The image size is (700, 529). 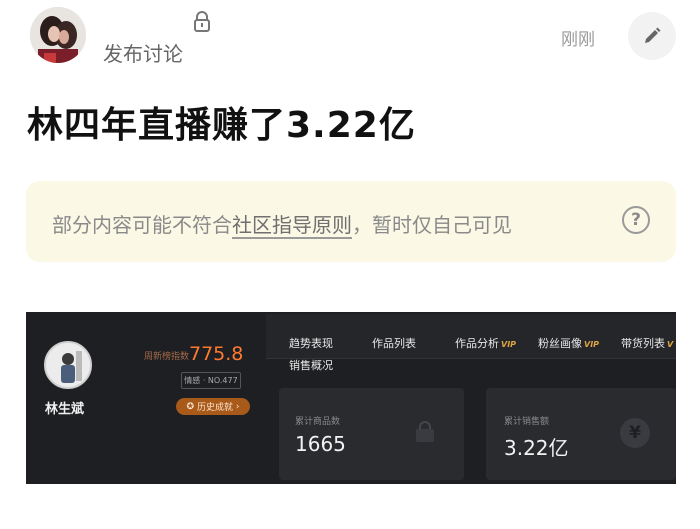 What do you see at coordinates (211, 380) in the screenshot?
I see `rank-tag: 情感 · NO.477` at bounding box center [211, 380].